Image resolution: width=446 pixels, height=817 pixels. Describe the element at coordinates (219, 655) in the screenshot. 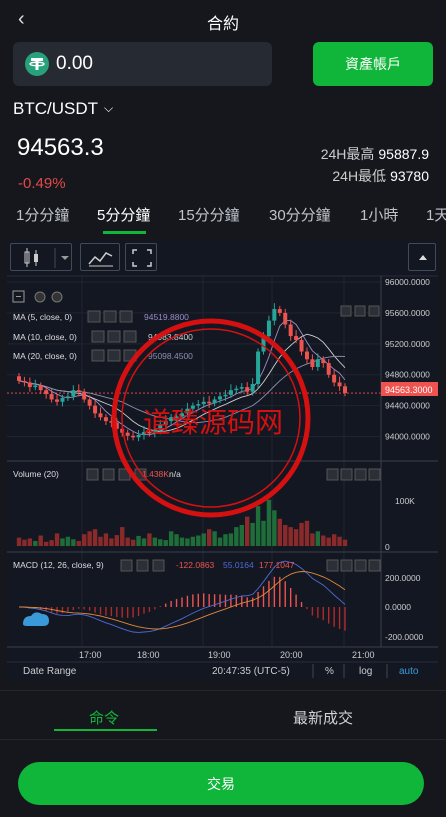

I see `time-tick-2: 19:00` at that location.